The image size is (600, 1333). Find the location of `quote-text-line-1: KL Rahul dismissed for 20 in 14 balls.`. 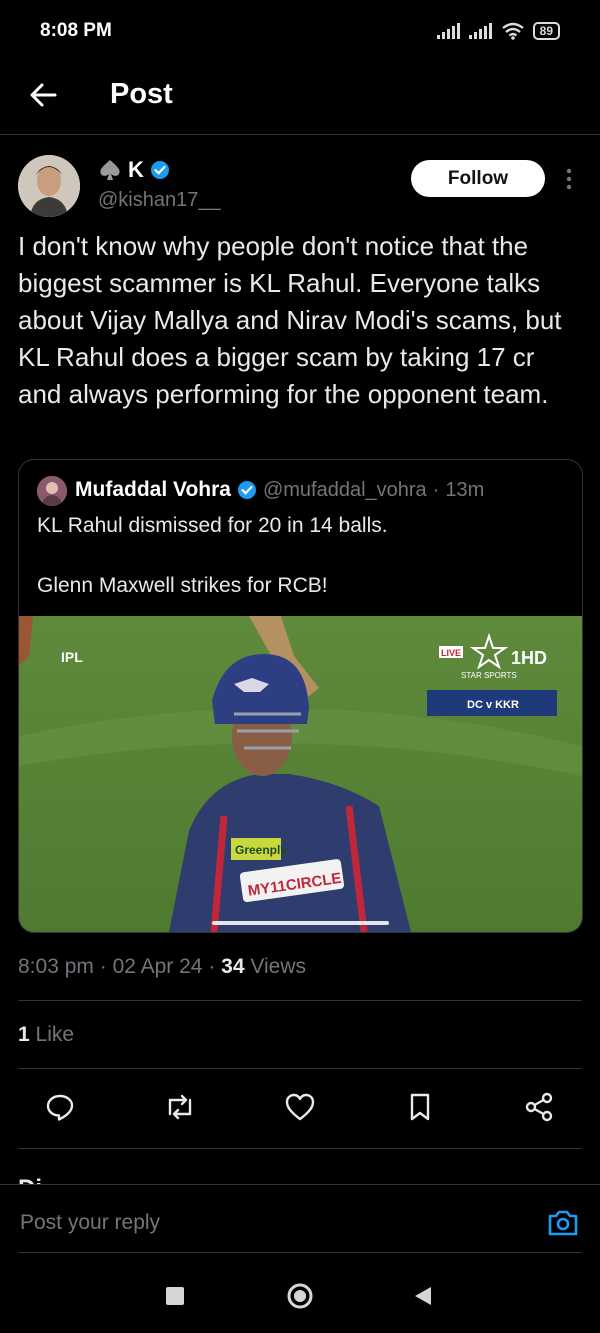

quote-text-line-1: KL Rahul dismissed for 20 in 14 balls. is located at coordinates (212, 525).